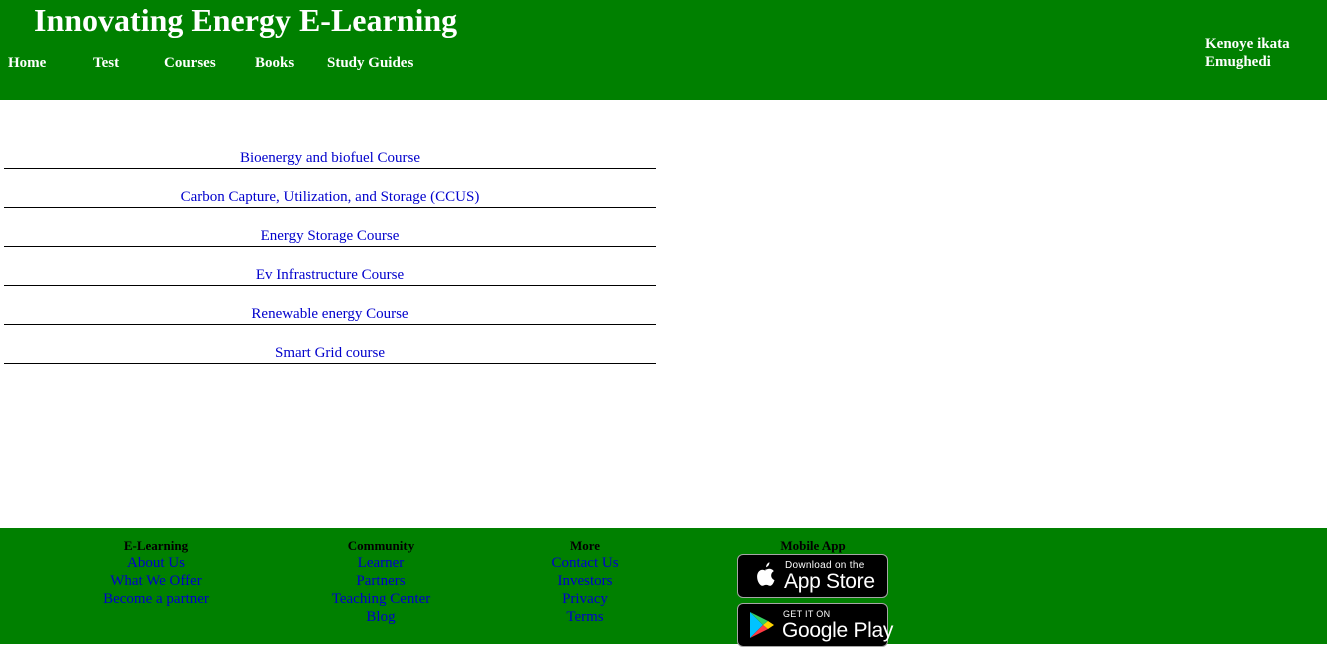 The height and width of the screenshot is (647, 1330). I want to click on apple-icon, so click(766, 574).